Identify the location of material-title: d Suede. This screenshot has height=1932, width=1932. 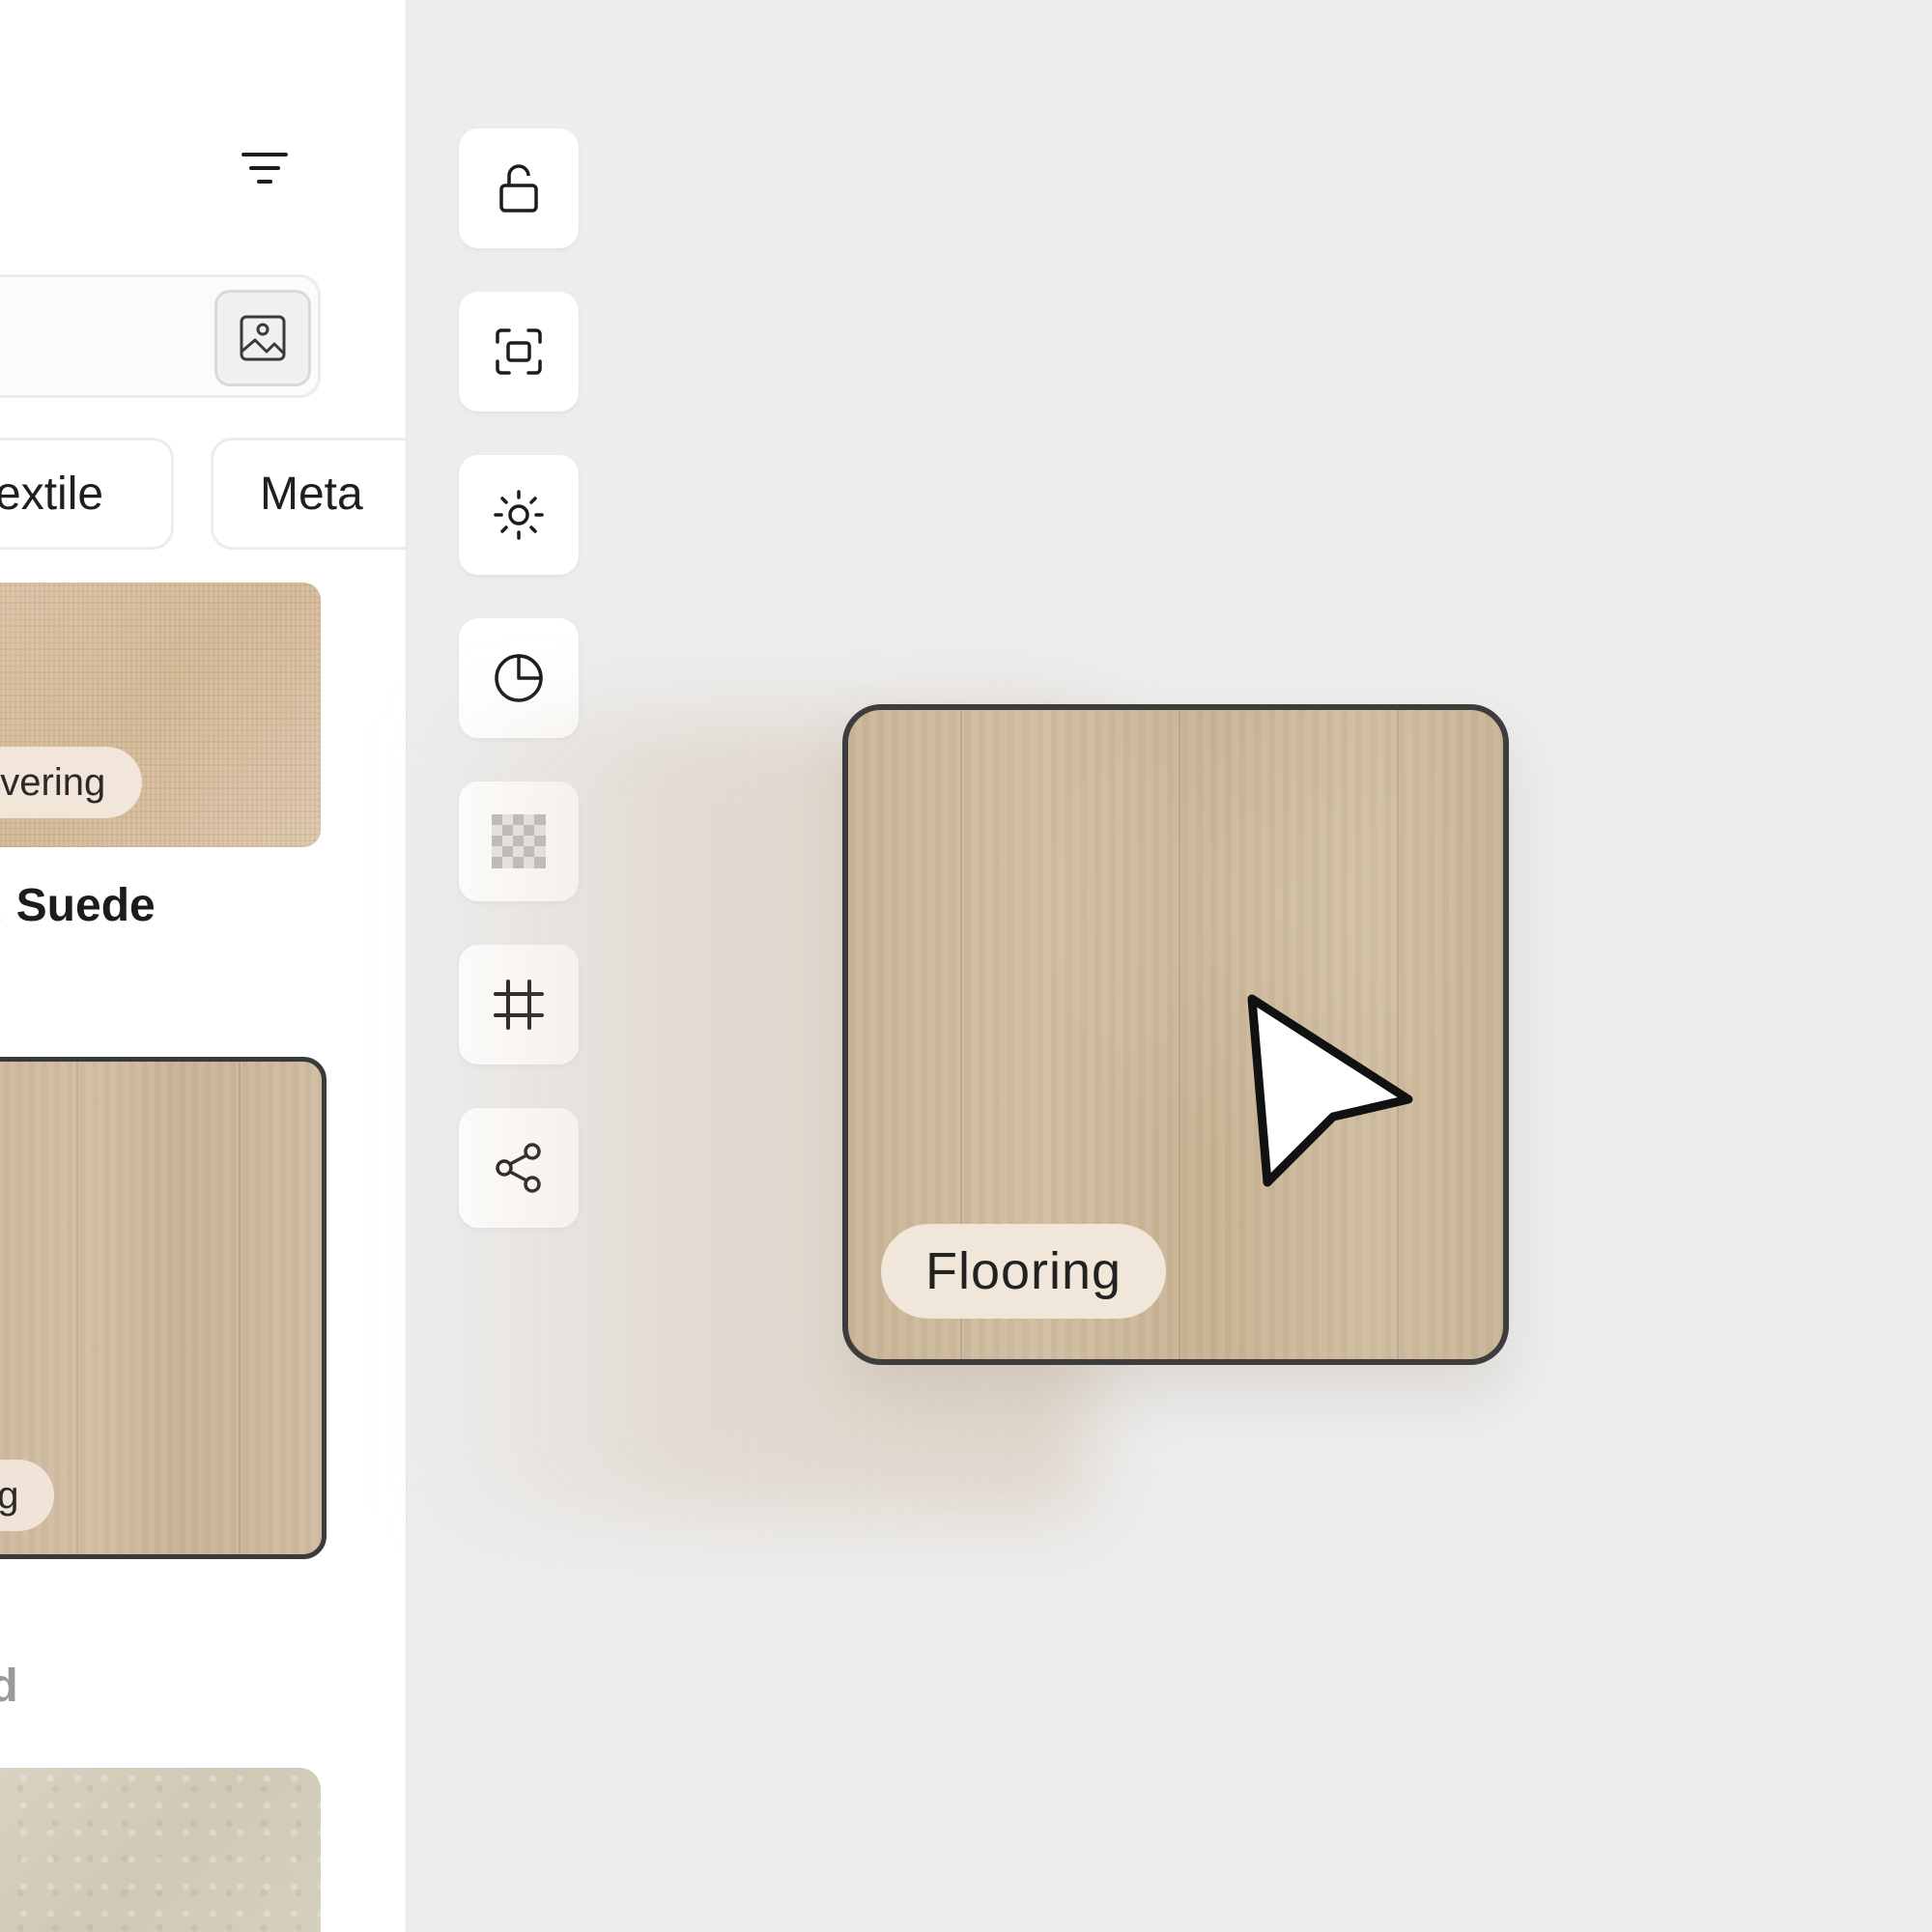
(78, 905).